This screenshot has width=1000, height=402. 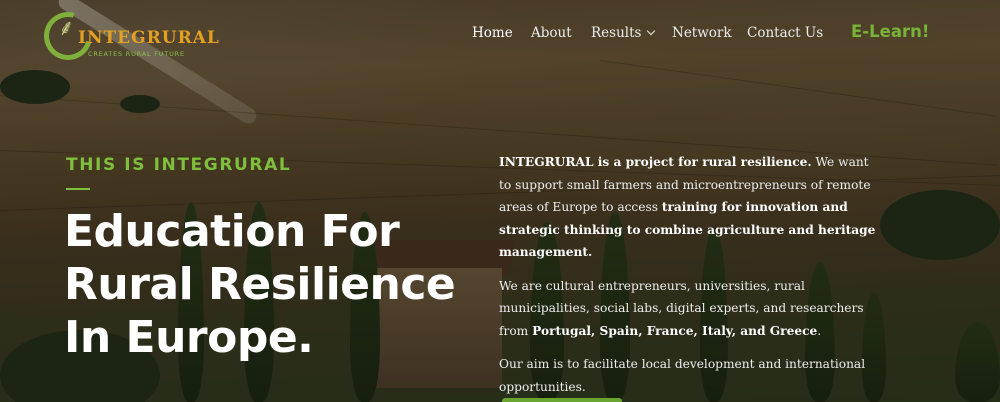 What do you see at coordinates (562, 400) in the screenshot?
I see `hero-cta-button` at bounding box center [562, 400].